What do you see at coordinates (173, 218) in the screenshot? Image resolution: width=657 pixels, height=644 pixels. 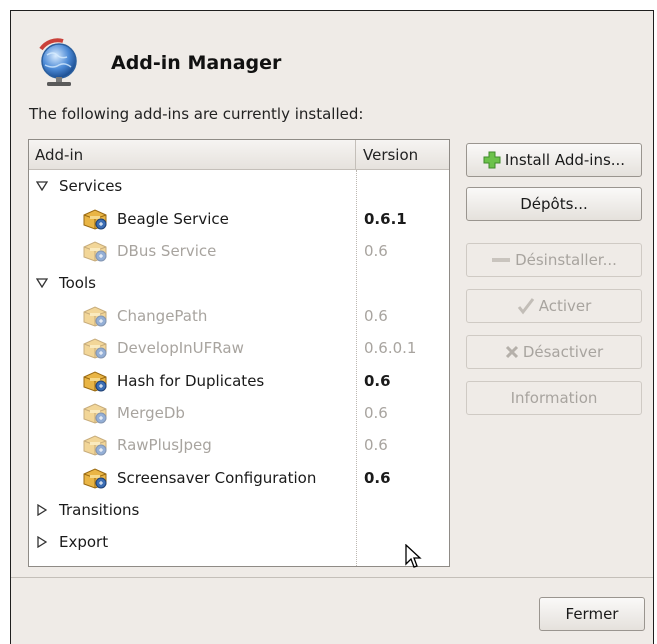 I see `row-label: Beagle Service` at bounding box center [173, 218].